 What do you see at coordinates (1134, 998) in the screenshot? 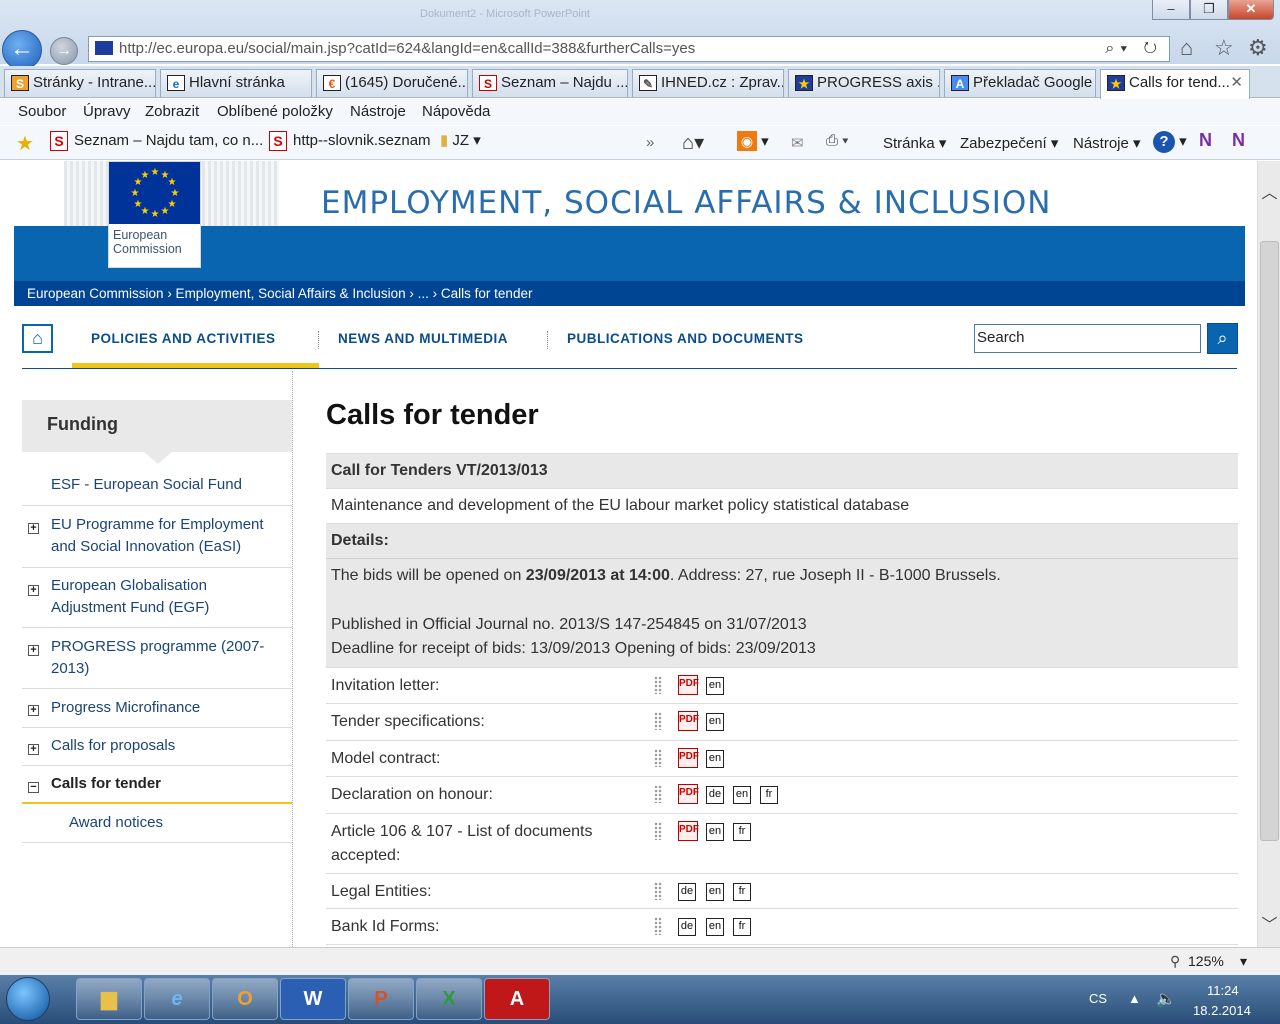
I see `tray-expand-icon: ▲` at bounding box center [1134, 998].